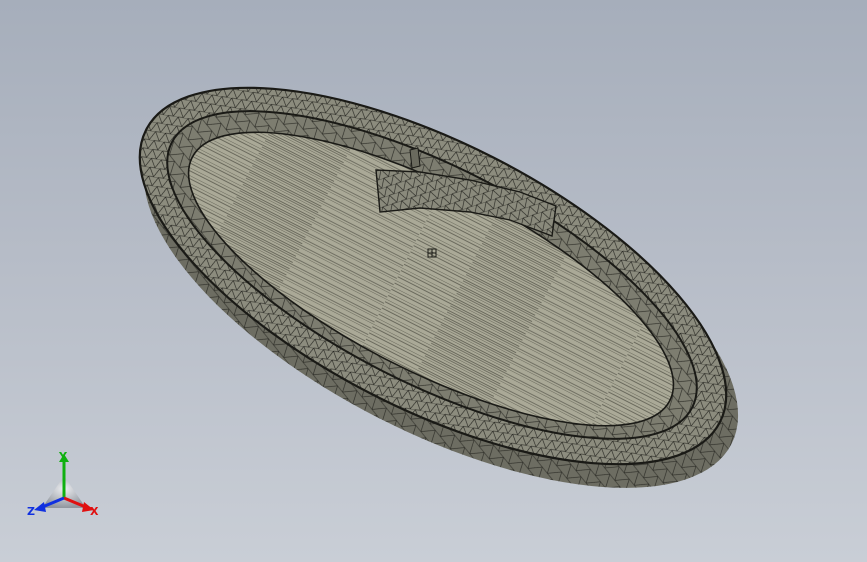 The height and width of the screenshot is (562, 867). I want to click on coordinate-triad-icon: Y Z X, so click(64, 486).